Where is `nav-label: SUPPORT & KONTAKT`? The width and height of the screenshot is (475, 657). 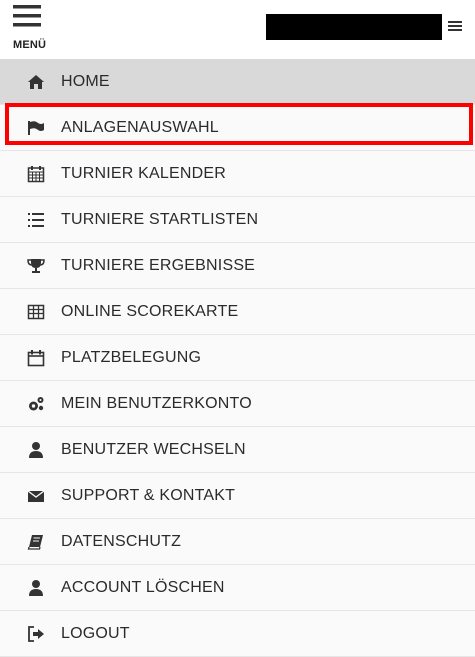 nav-label: SUPPORT & KONTAKT is located at coordinates (148, 495).